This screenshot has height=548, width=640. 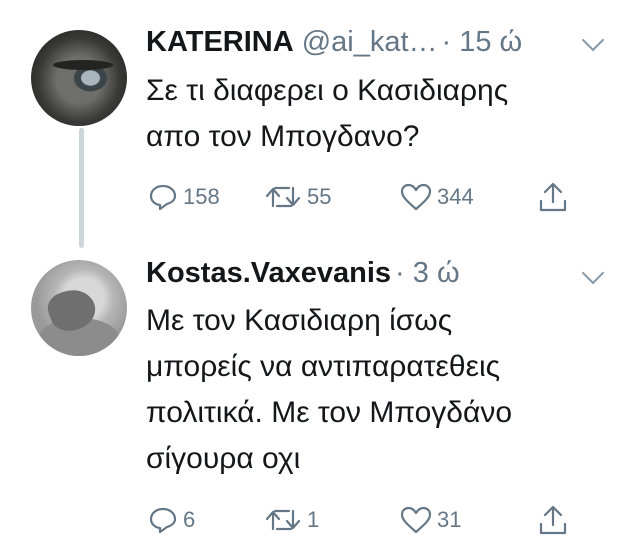 I want to click on tweet-actions: 158 55 344, so click(x=366, y=197).